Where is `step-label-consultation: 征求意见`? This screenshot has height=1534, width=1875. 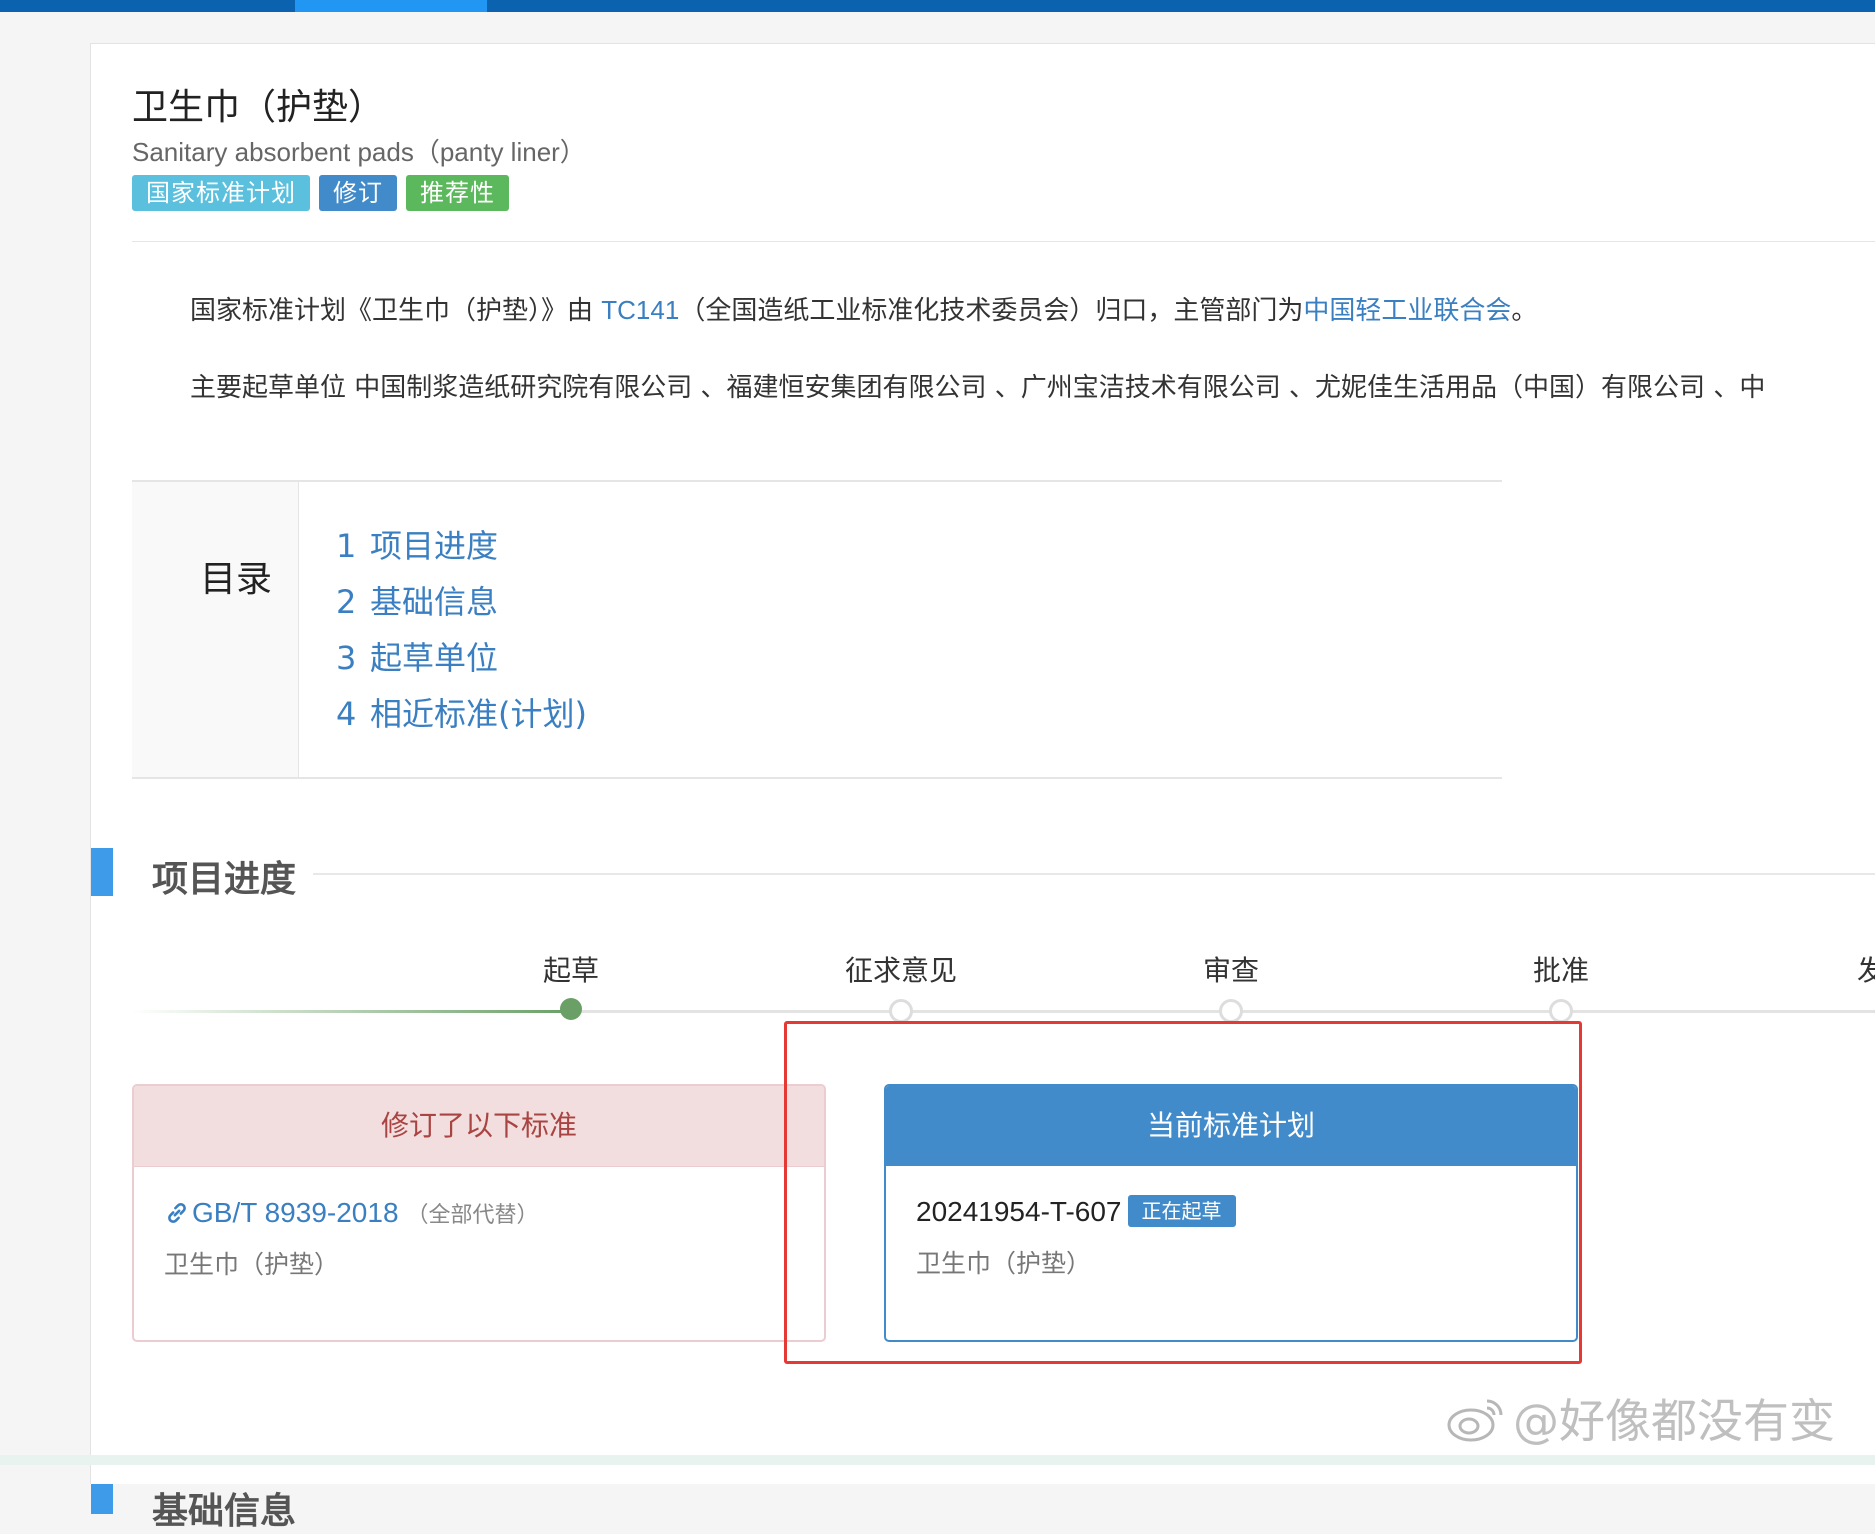
step-label-consultation: 征求意见 is located at coordinates (901, 970).